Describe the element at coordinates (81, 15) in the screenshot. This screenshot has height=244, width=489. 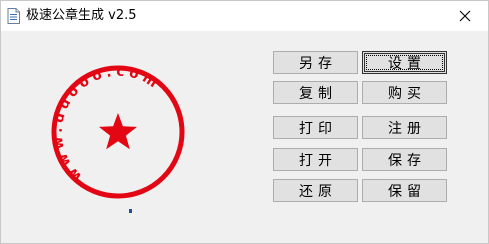
I see `window-title: 极速公章生成 v2.5` at that location.